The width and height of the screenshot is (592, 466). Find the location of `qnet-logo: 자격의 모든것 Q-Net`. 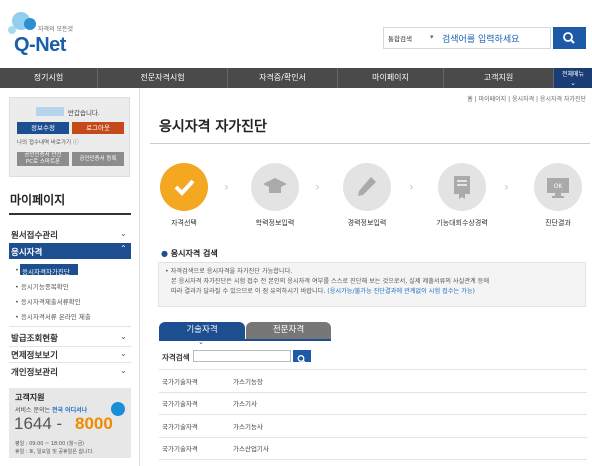

qnet-logo: 자격의 모든것 Q-Net is located at coordinates (43, 34).